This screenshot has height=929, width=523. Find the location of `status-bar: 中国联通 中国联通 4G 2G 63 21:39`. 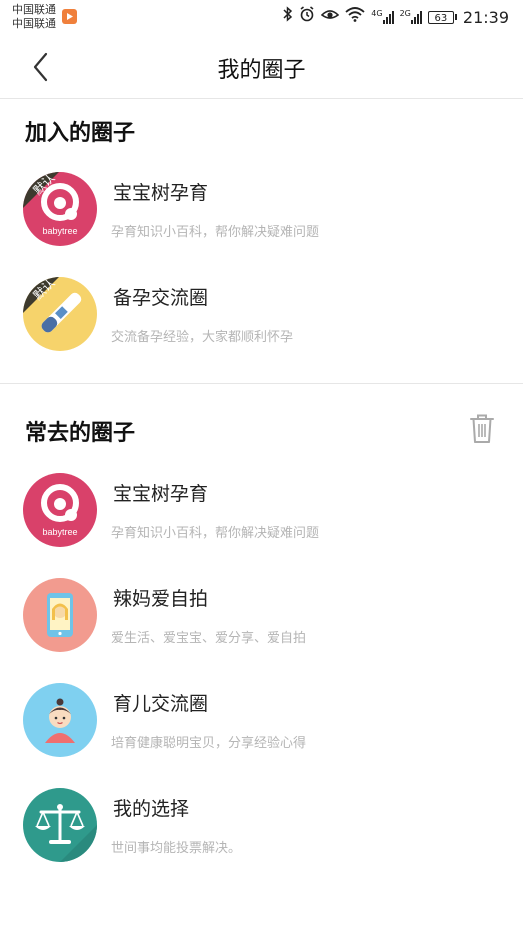

status-bar: 中国联通 中国联通 4G 2G 63 21:39 is located at coordinates (261, 18).